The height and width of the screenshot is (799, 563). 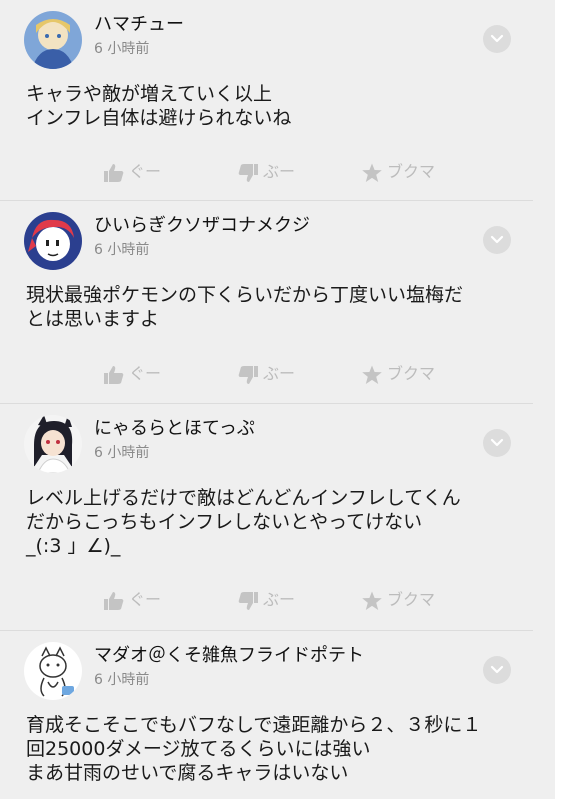 What do you see at coordinates (174, 429) in the screenshot?
I see `username: にゃるらとほてっぷ` at bounding box center [174, 429].